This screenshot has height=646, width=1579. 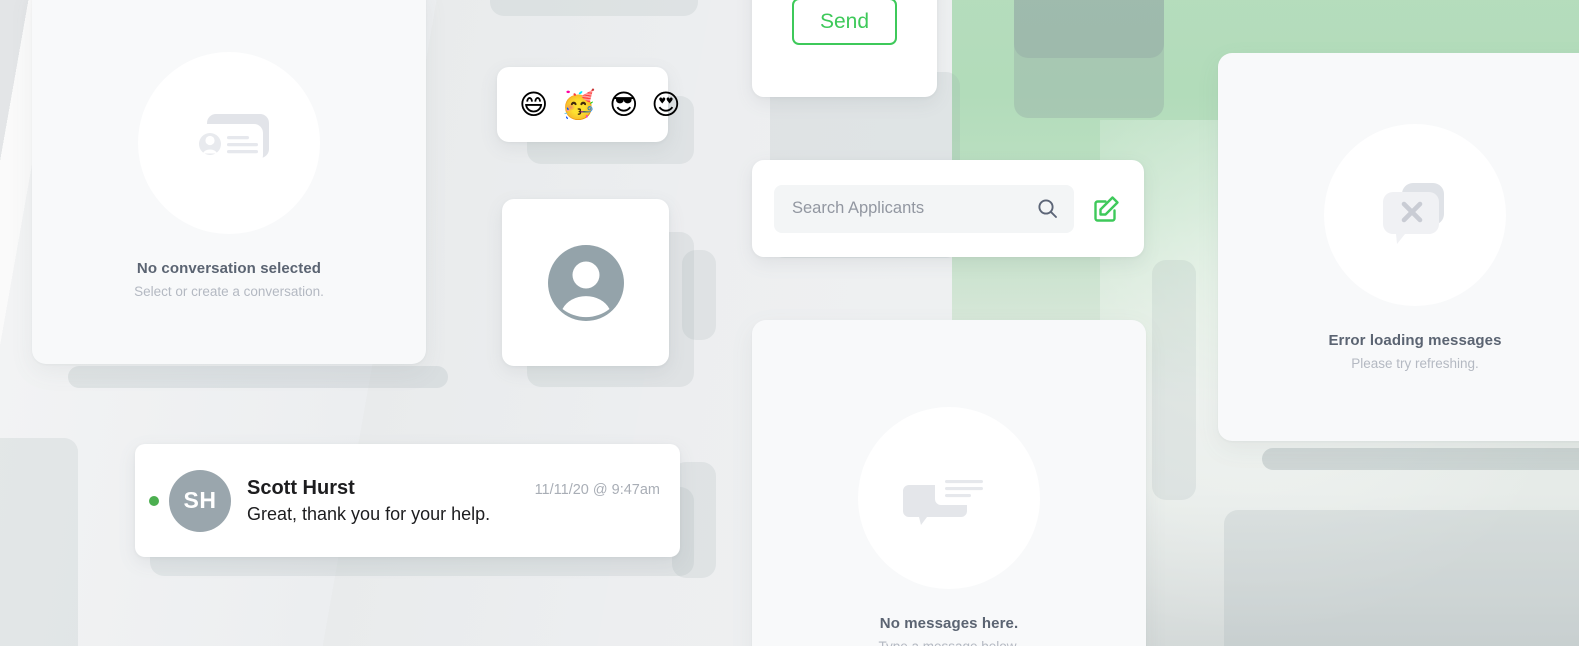 I want to click on contact-card-illustration, so click(x=229, y=142).